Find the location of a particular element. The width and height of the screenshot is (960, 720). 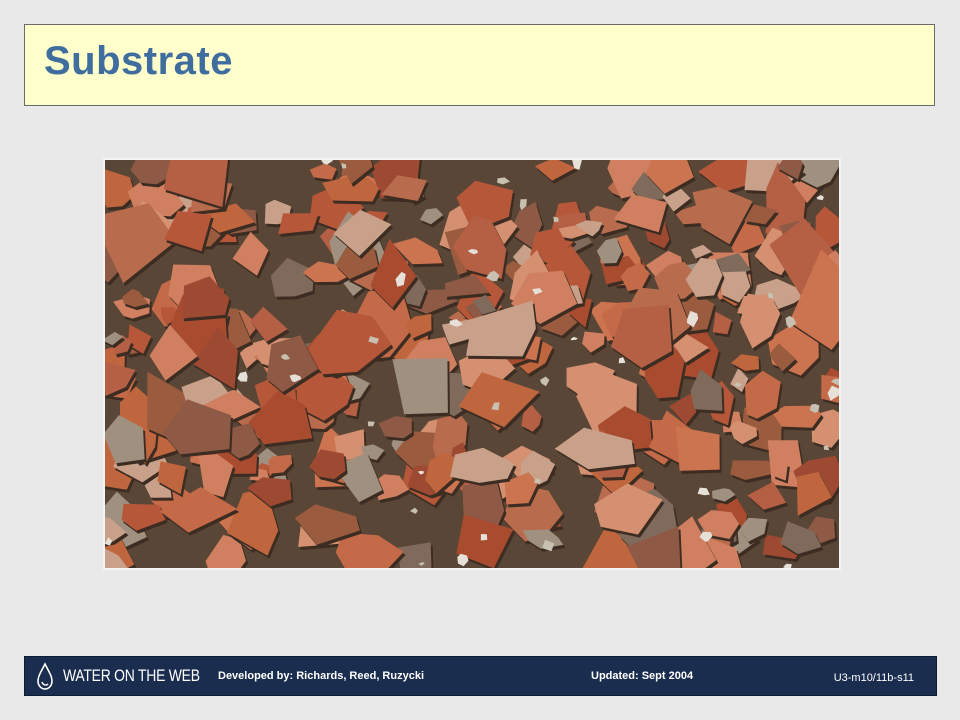

logo-text: WATER ON THE WEB is located at coordinates (131, 675).